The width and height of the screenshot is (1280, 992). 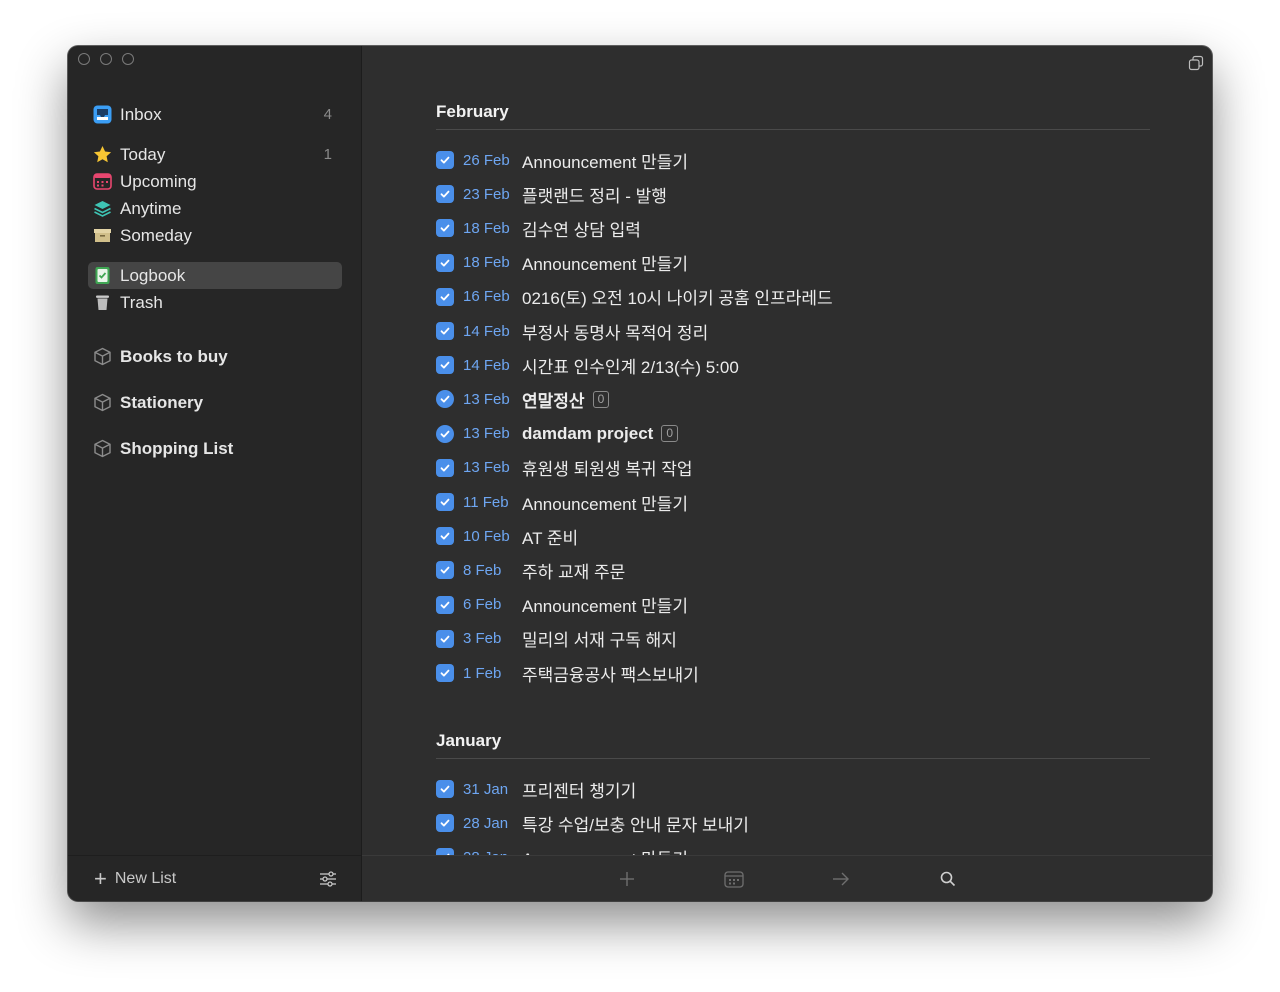 I want to click on task-title: 휴원생 퇴원생 복귀 작업, so click(x=607, y=470).